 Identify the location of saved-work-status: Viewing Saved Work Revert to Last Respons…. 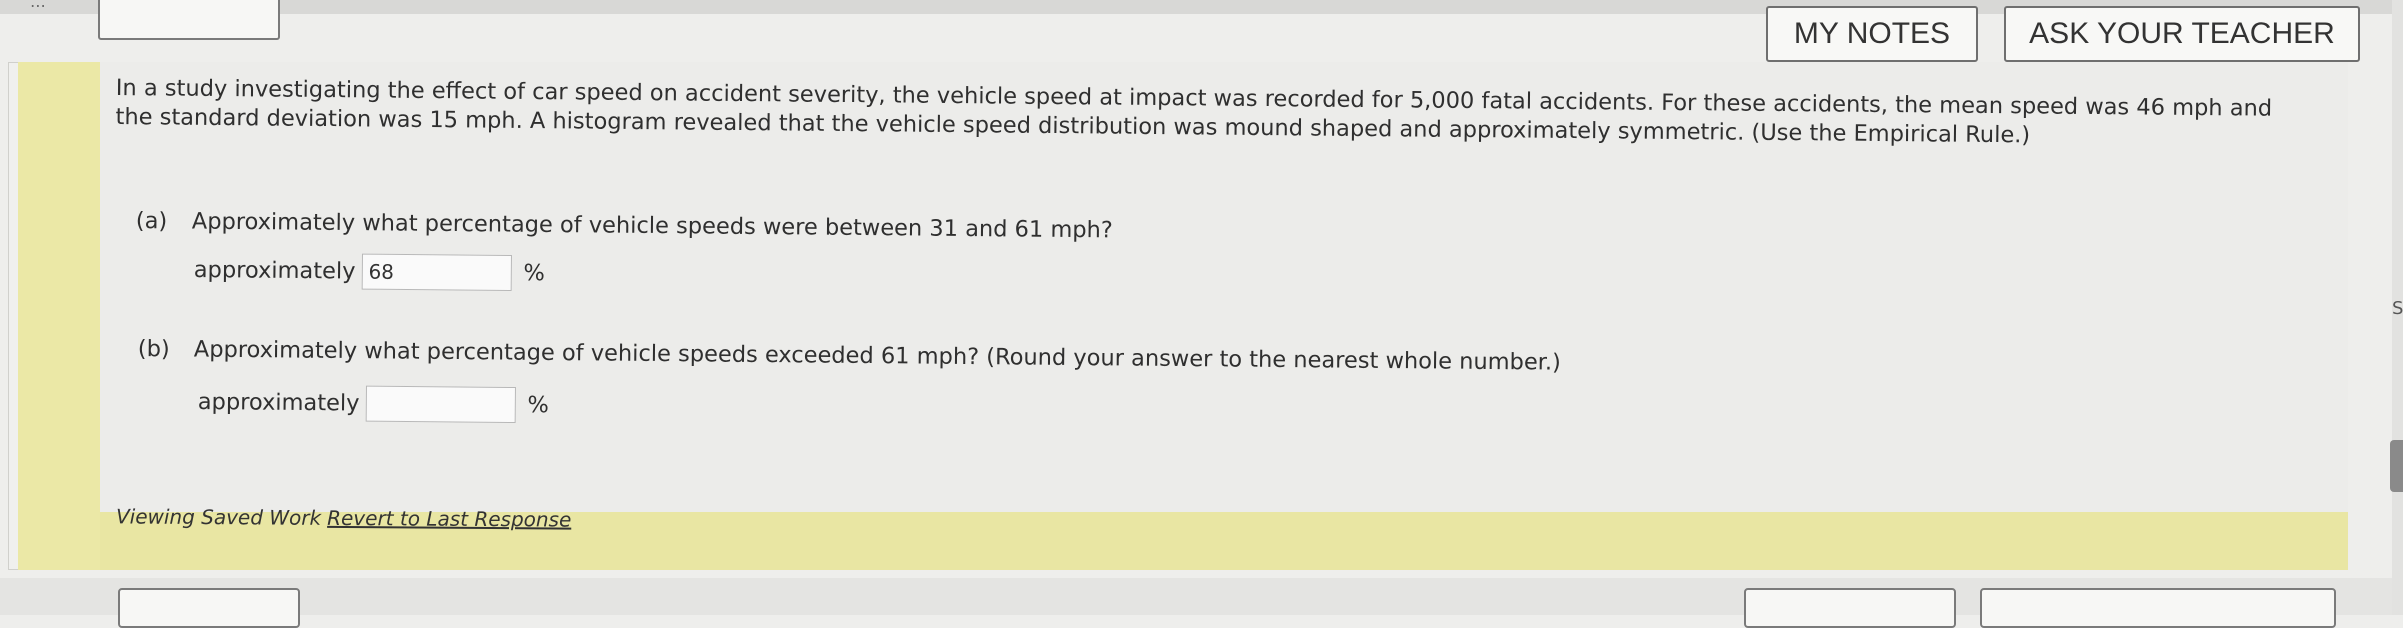
(343, 517).